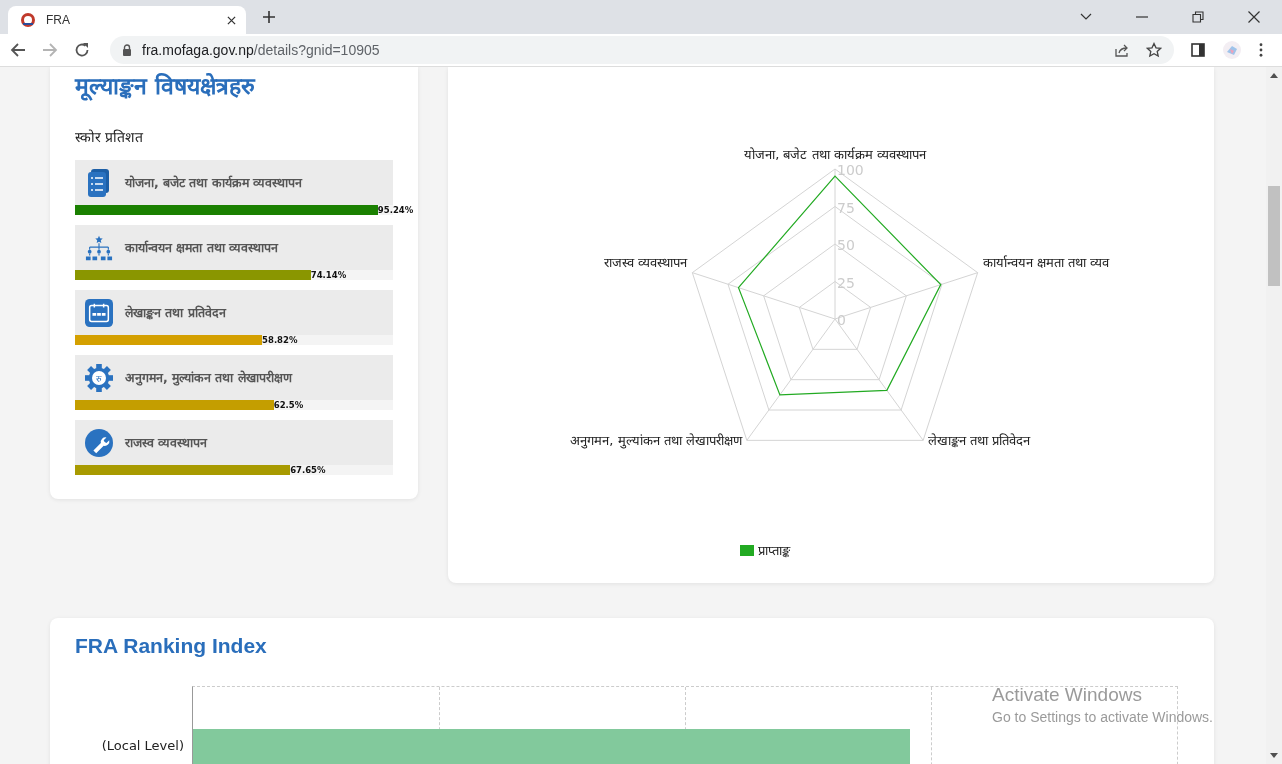 This screenshot has height=764, width=1282. I want to click on category-header: राजस्व व्यवस्थापन, so click(234, 442).